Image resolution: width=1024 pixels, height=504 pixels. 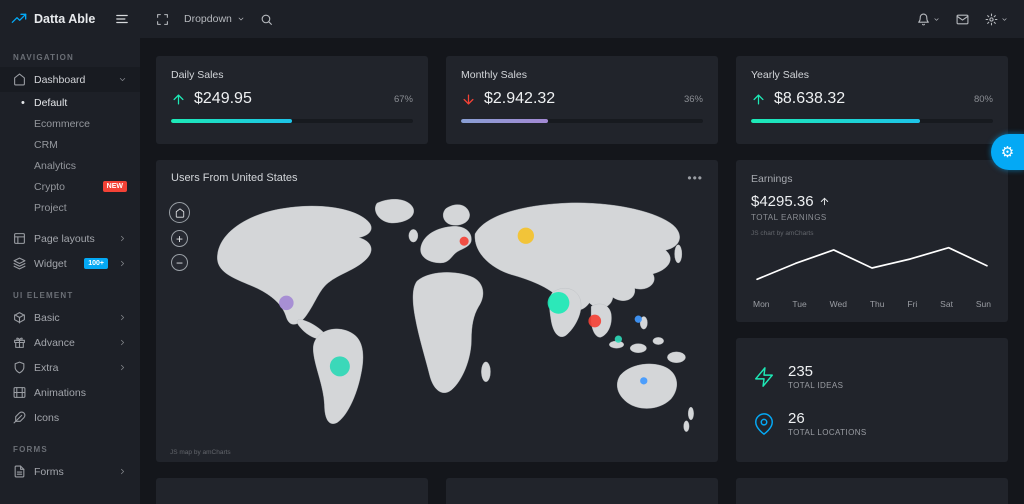 I want to click on card-title: Monthly Sales, so click(x=494, y=75).